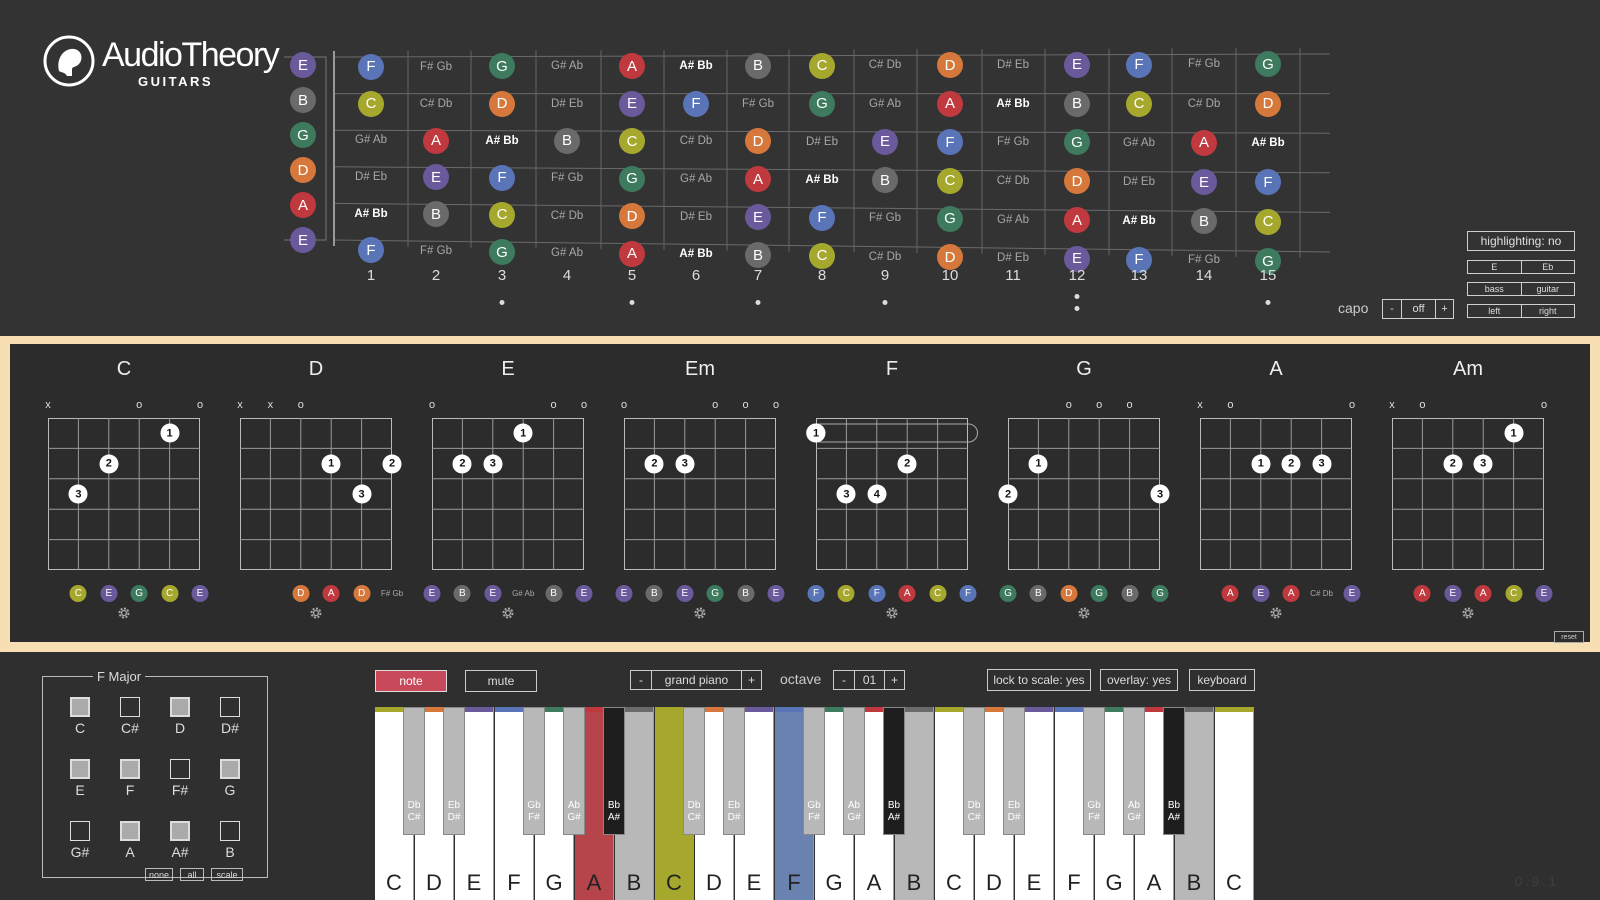 This screenshot has width=1600, height=900. What do you see at coordinates (303, 135) in the screenshot?
I see `open-string-note: G` at bounding box center [303, 135].